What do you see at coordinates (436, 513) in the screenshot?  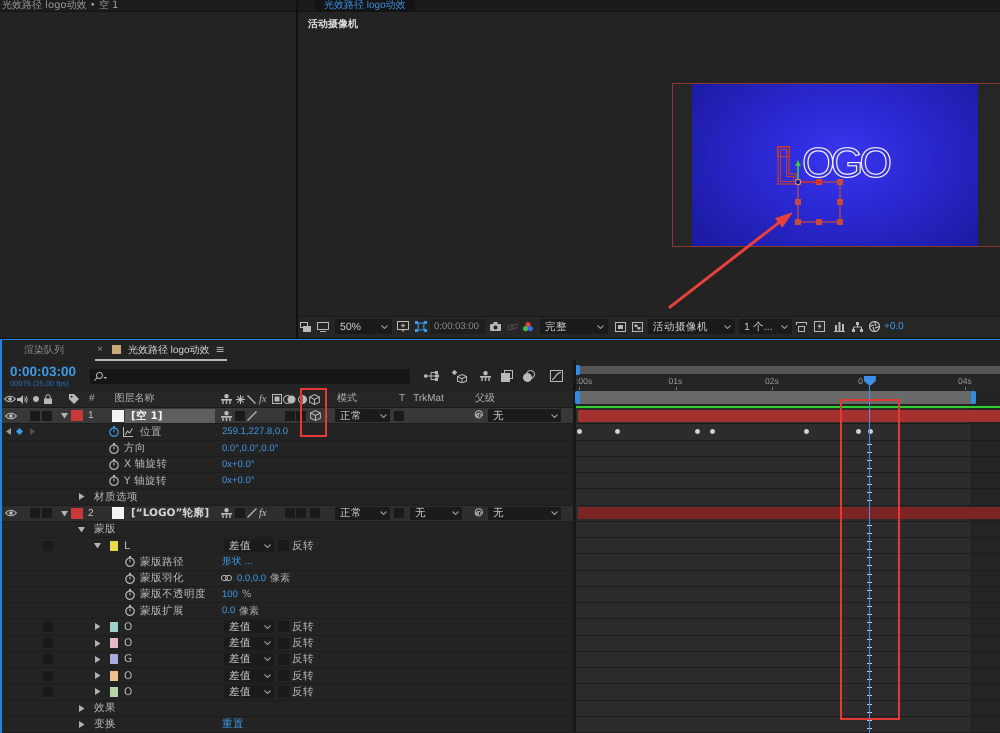 I see `track-matte-dropdown: 无` at bounding box center [436, 513].